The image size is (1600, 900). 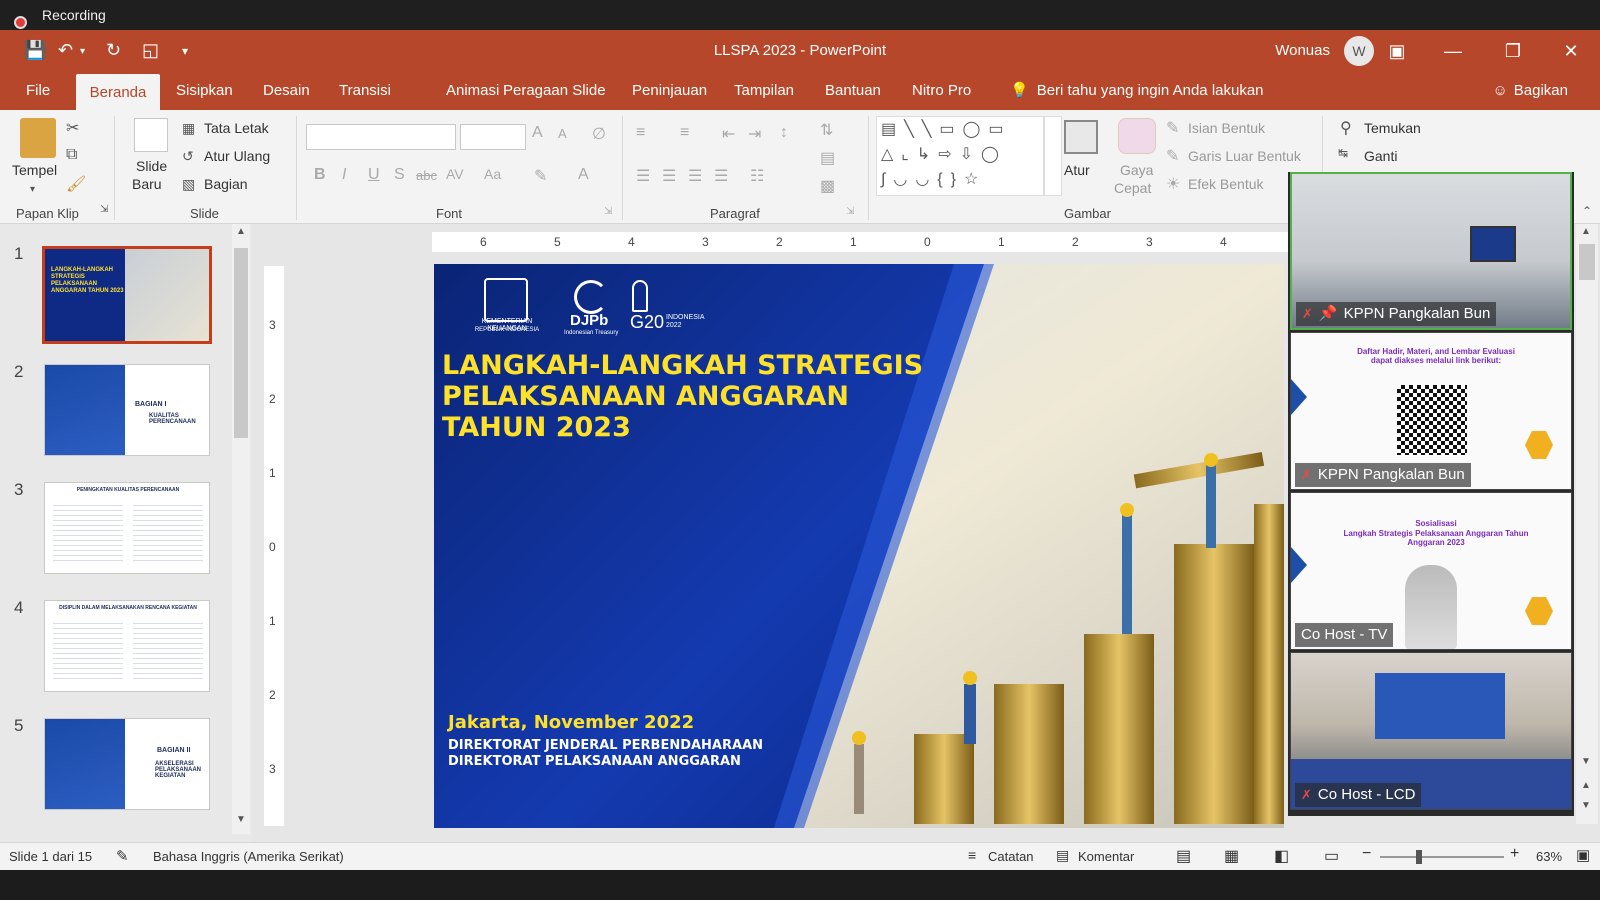 What do you see at coordinates (1442, 857) in the screenshot?
I see `zoom-slider` at bounding box center [1442, 857].